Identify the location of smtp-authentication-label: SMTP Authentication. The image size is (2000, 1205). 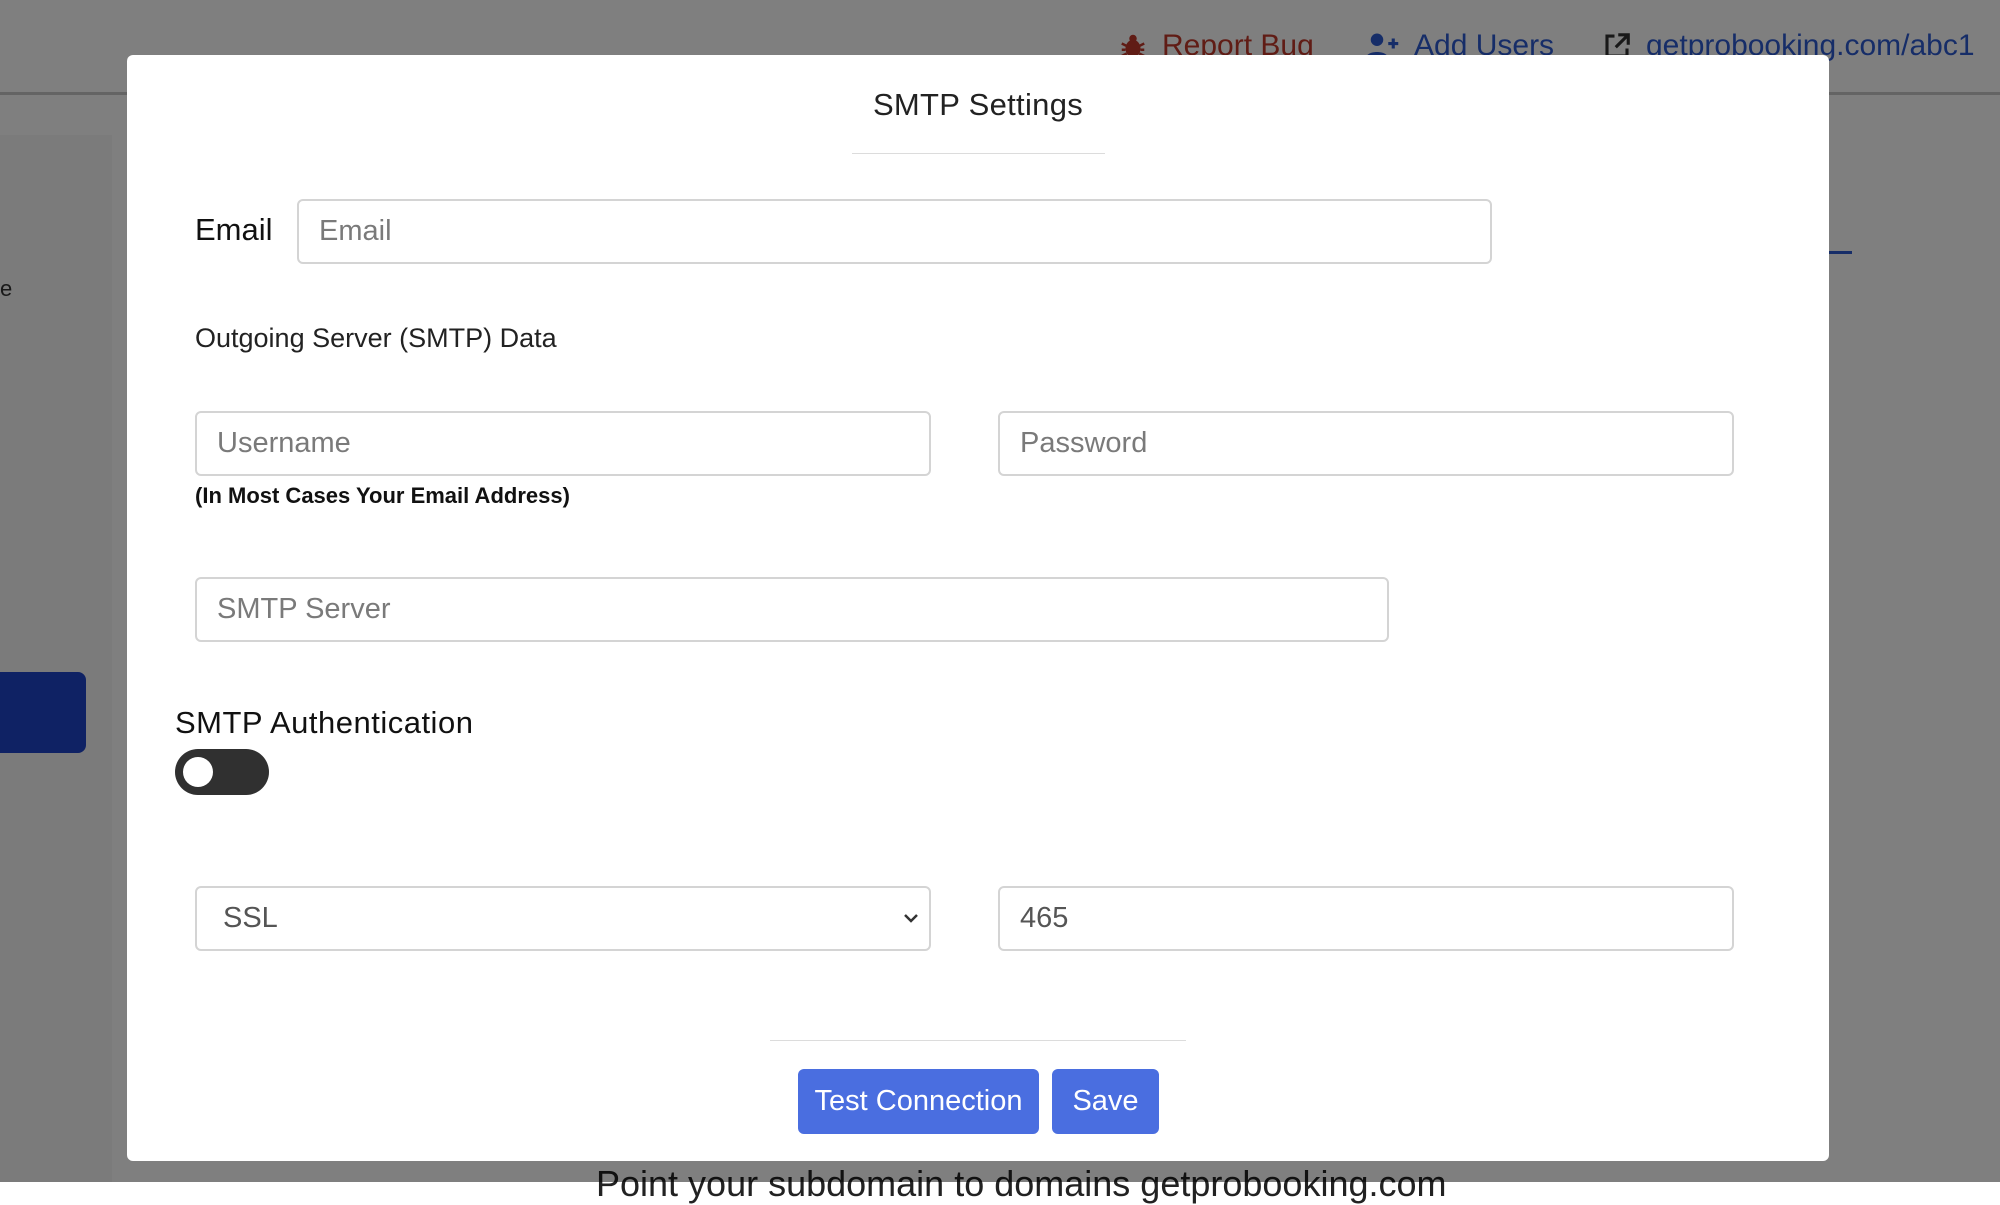
(324, 722).